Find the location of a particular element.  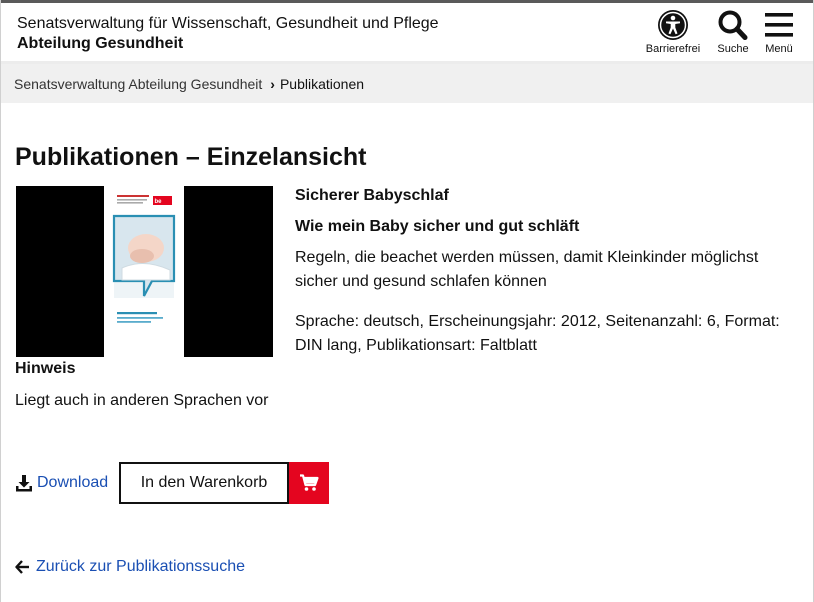

cart-icon-button is located at coordinates (309, 483).